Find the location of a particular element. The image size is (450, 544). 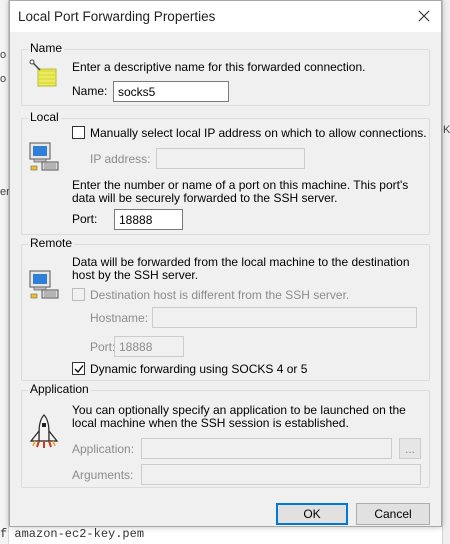

background-app-right is located at coordinates (446, 272).